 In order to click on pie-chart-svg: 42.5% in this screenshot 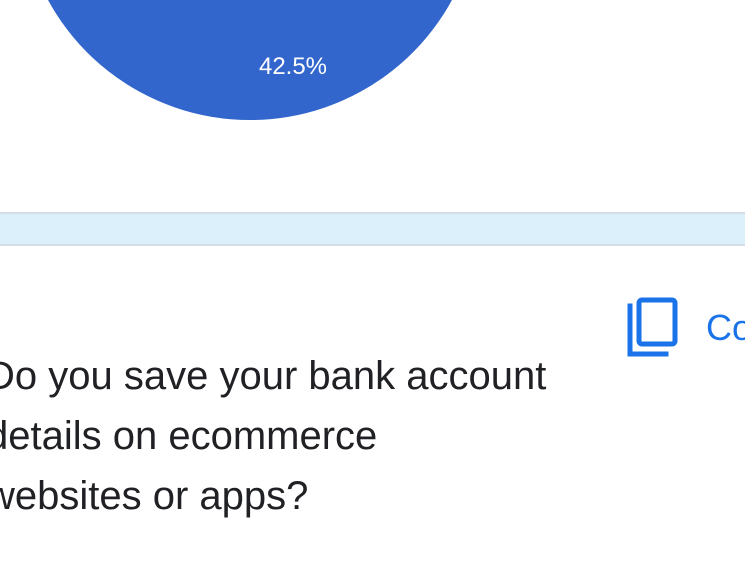, I will do `click(249, 60)`.